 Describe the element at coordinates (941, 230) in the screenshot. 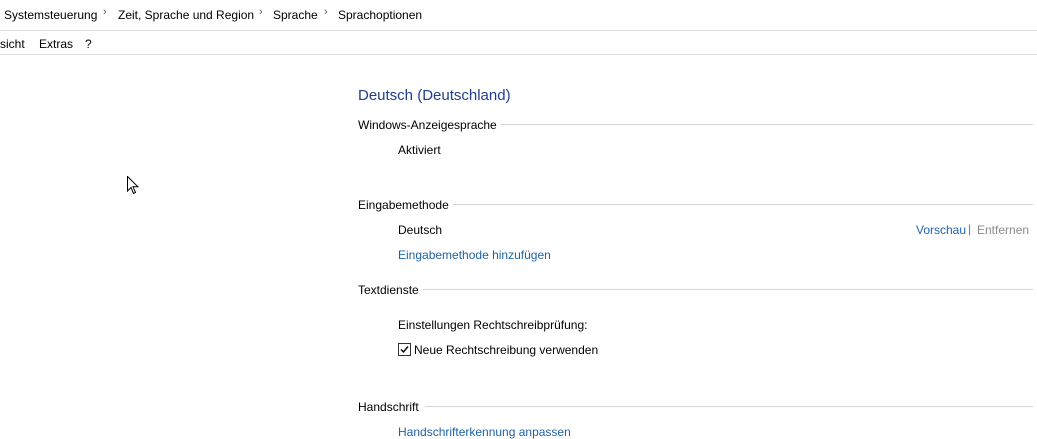

I see `preview-link: Vorschau` at that location.